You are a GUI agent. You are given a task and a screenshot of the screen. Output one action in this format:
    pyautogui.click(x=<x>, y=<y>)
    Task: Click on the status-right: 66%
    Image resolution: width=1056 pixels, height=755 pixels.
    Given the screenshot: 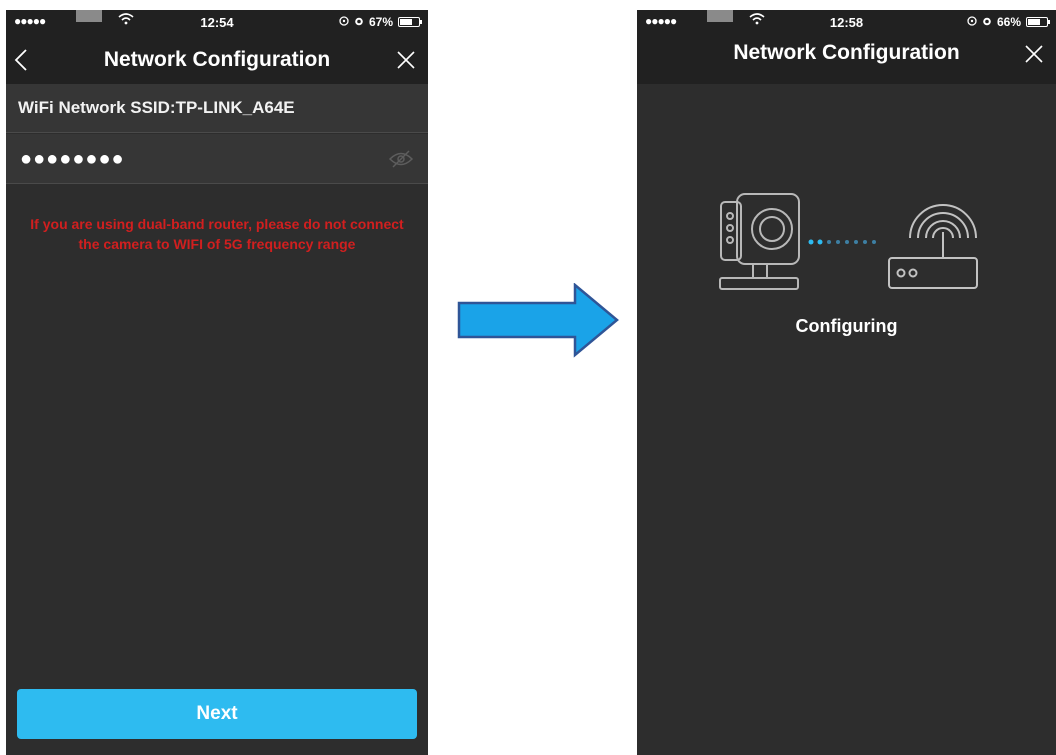 What is the action you would take?
    pyautogui.click(x=1008, y=22)
    